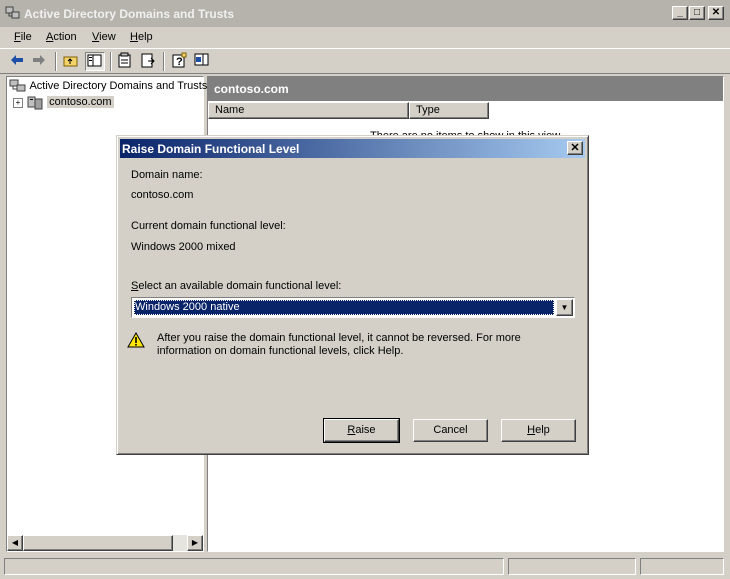 This screenshot has height=579, width=730. I want to click on menu-help: Help, so click(141, 37).